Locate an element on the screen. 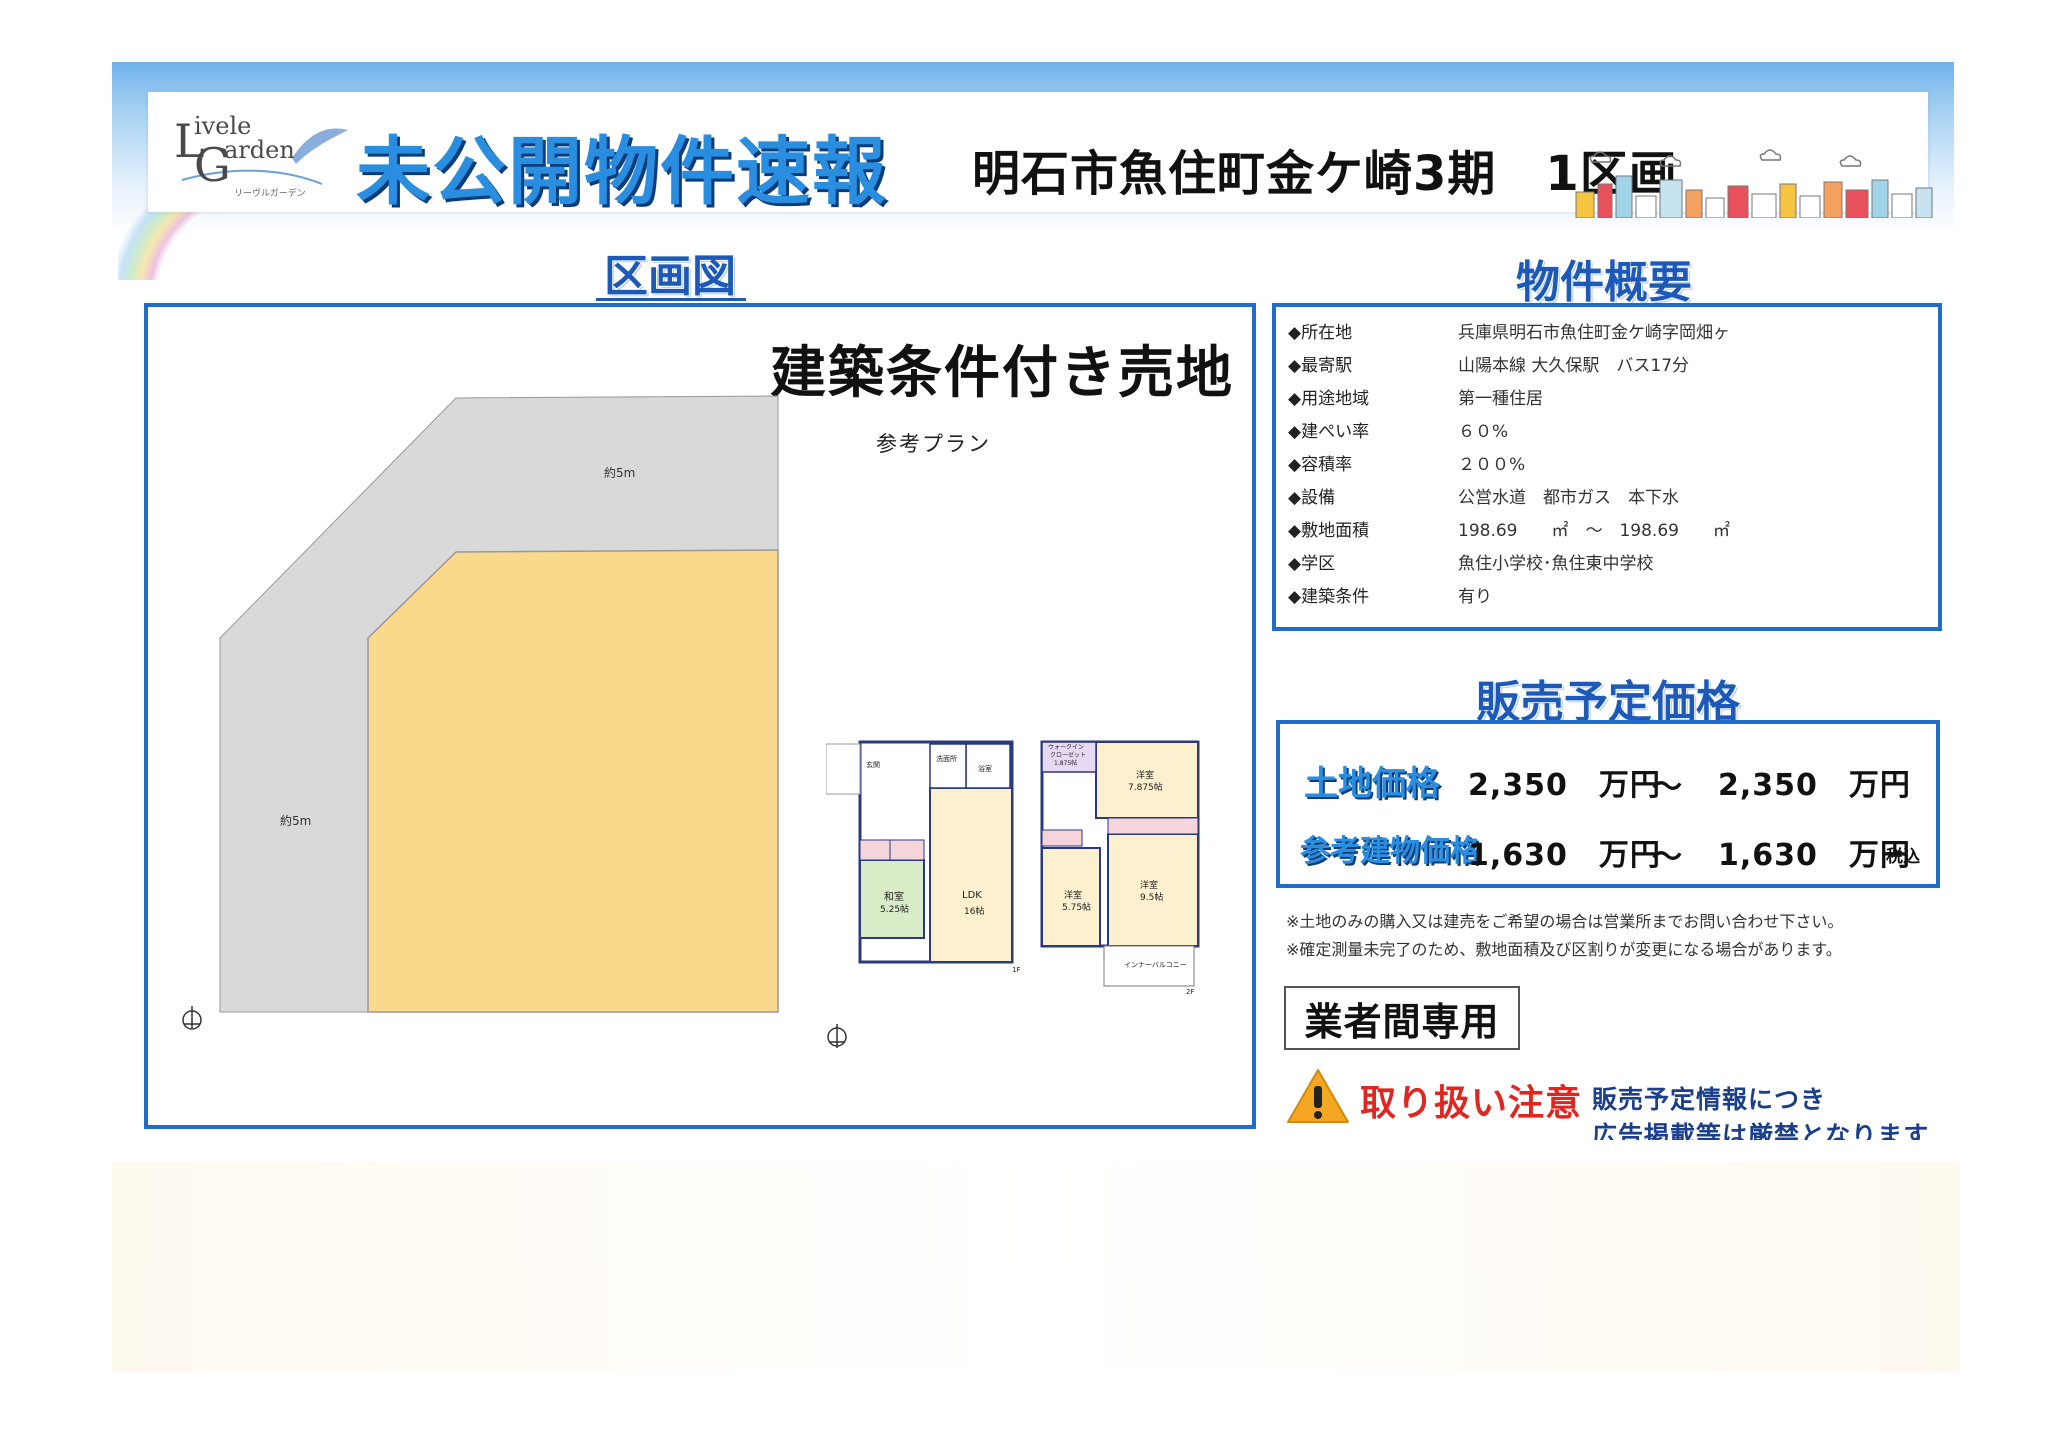 This screenshot has height=1454, width=2056. room-size-youshitsu-1: 7.875帖 is located at coordinates (1145, 788).